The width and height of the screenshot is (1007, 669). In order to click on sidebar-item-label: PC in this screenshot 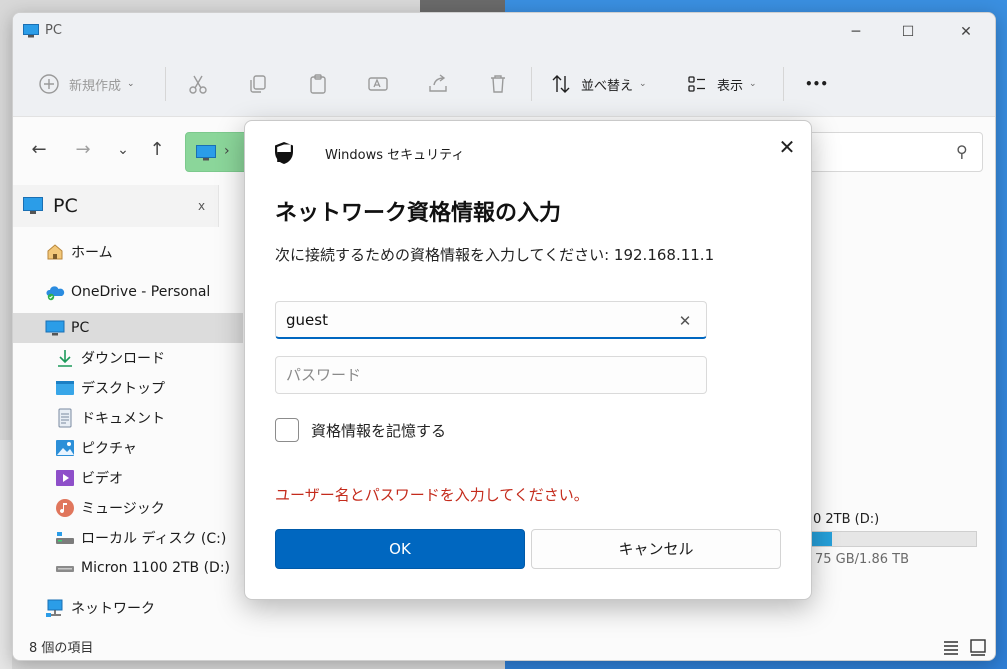, I will do `click(80, 328)`.